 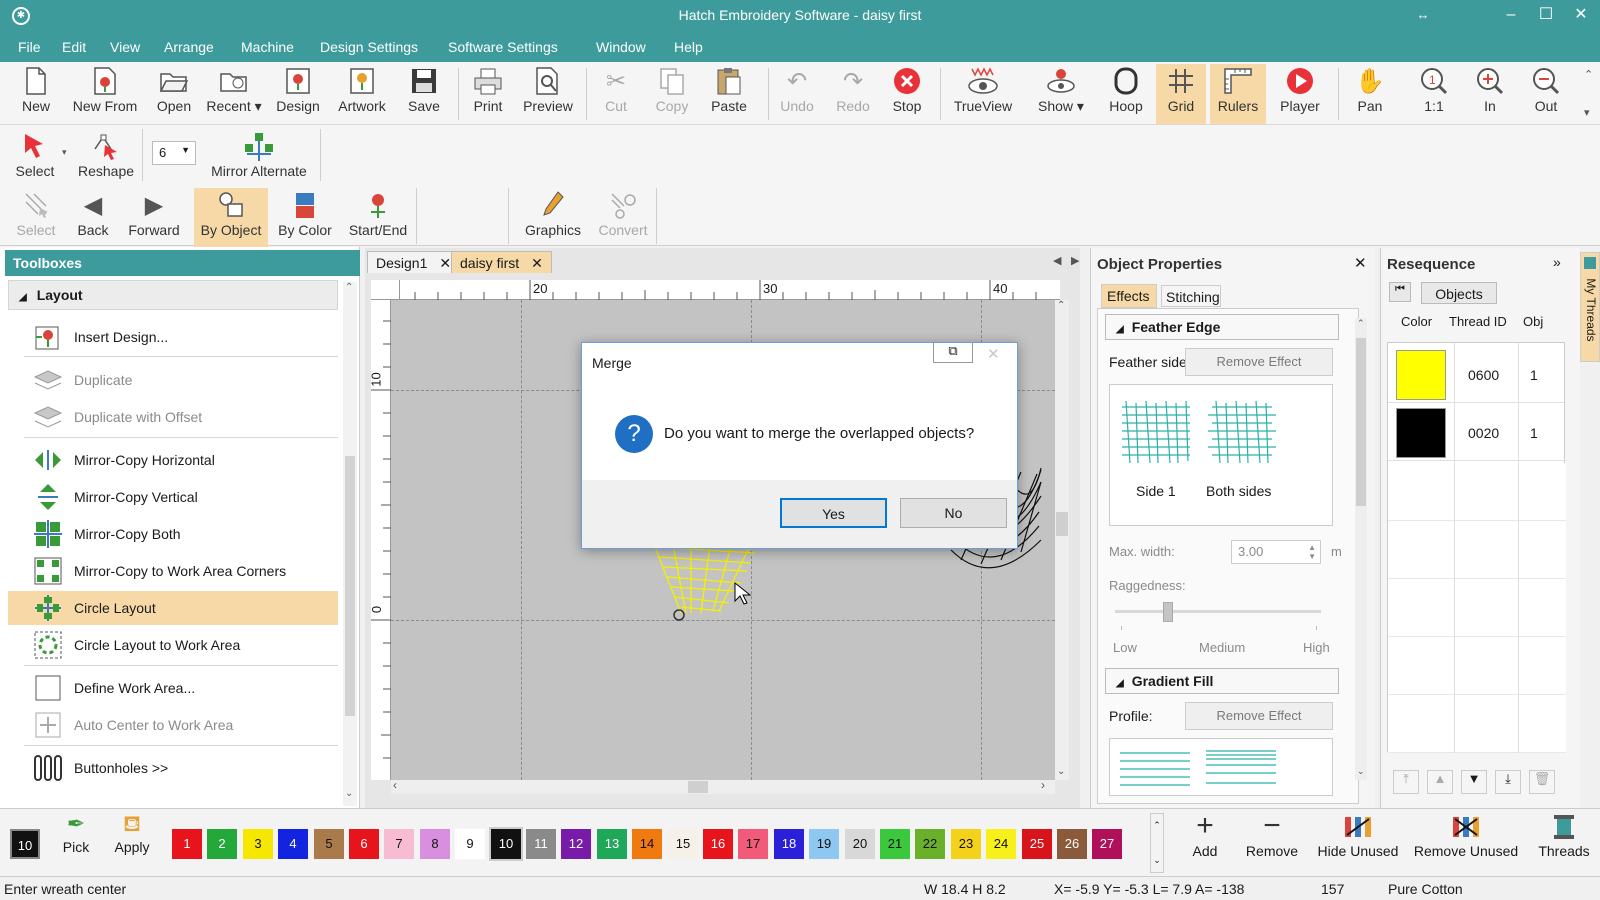 What do you see at coordinates (1590, 307) in the screenshot?
I see `my-threads-side-tab: My Threads` at bounding box center [1590, 307].